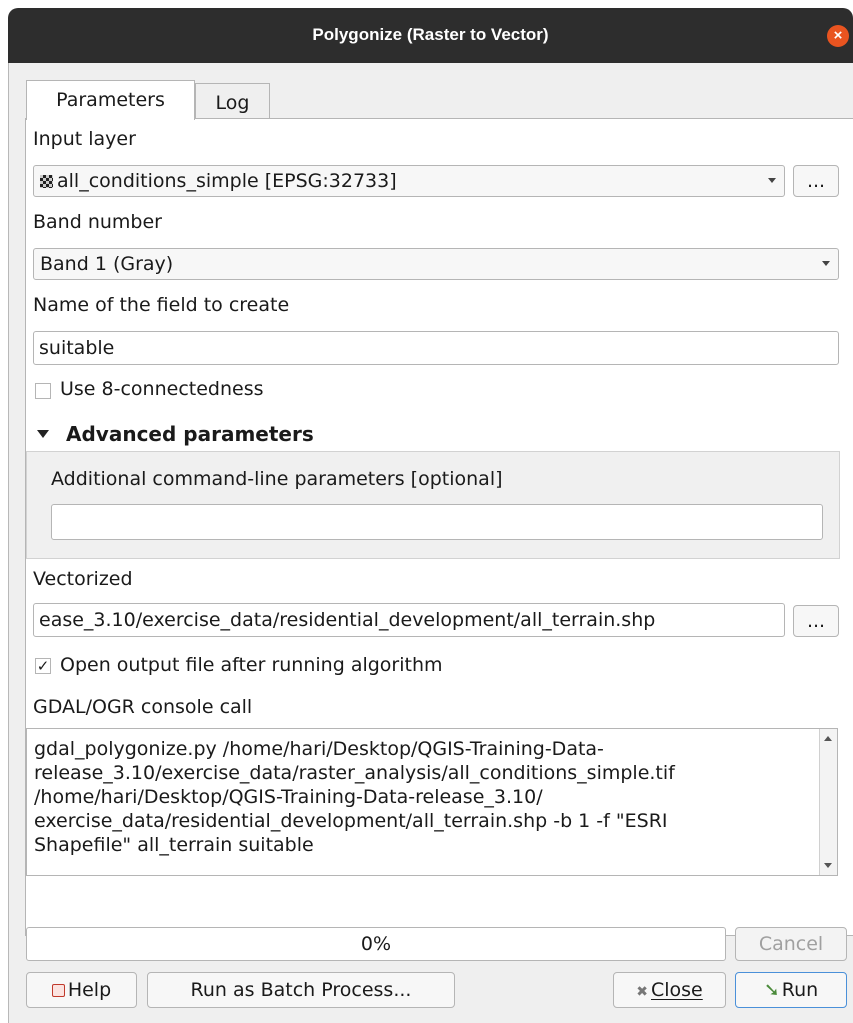  I want to click on help-button-label: Help, so click(89, 990).